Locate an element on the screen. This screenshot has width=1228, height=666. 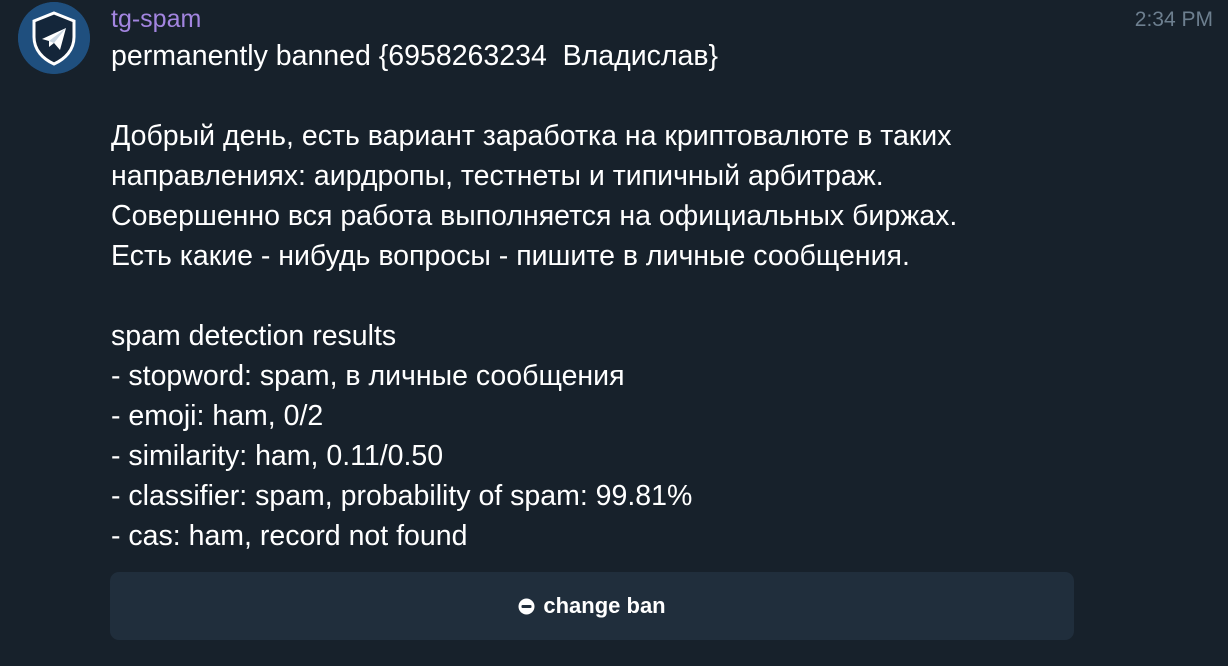
message-line: - emoji: ham, 0/2 is located at coordinates (217, 416).